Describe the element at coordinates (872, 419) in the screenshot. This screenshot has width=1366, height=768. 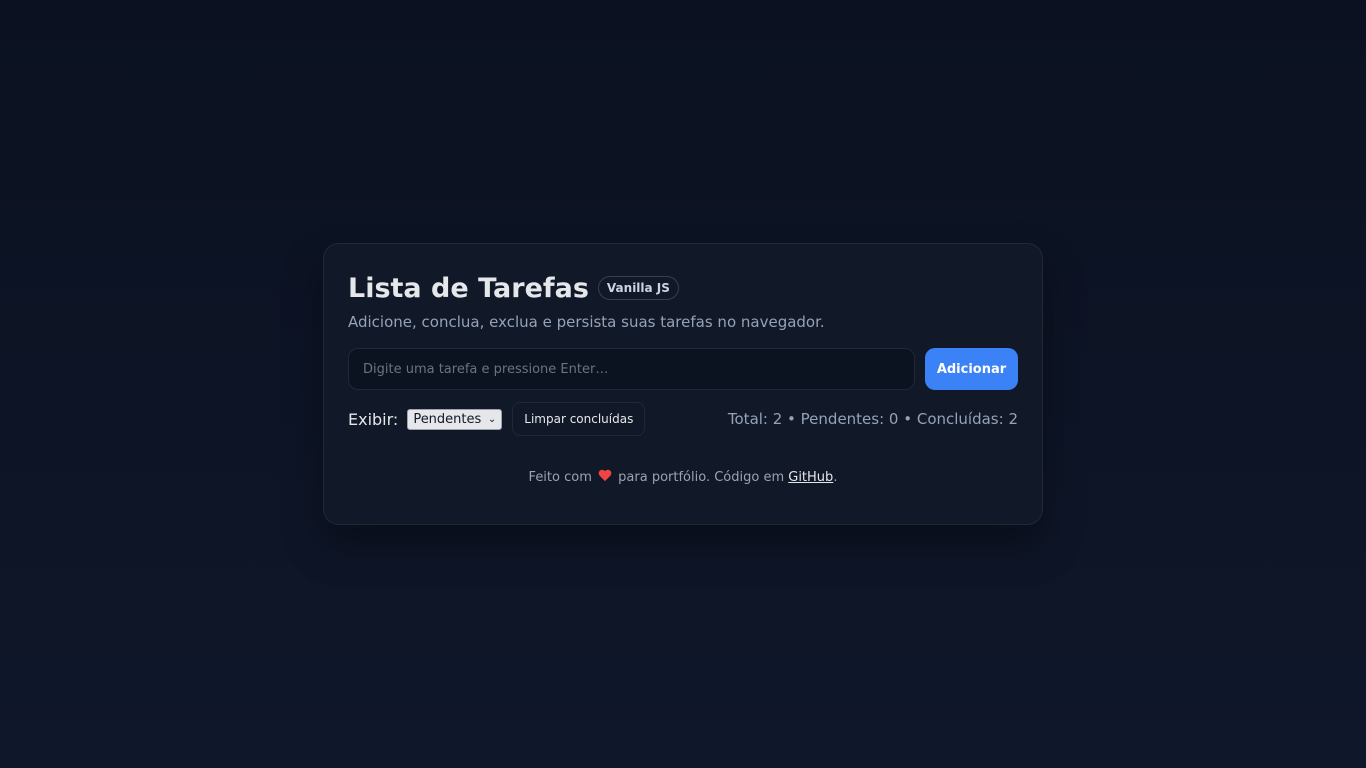
I see `task-stats: Total: 2 • Pendentes: 0 • Concluídas: 2` at that location.